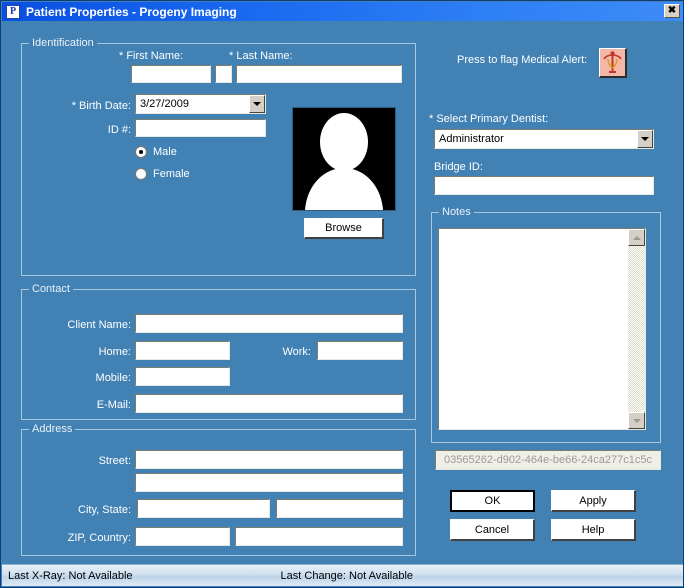 The width and height of the screenshot is (684, 588). What do you see at coordinates (261, 56) in the screenshot?
I see `last-name-label: * Last Name:` at bounding box center [261, 56].